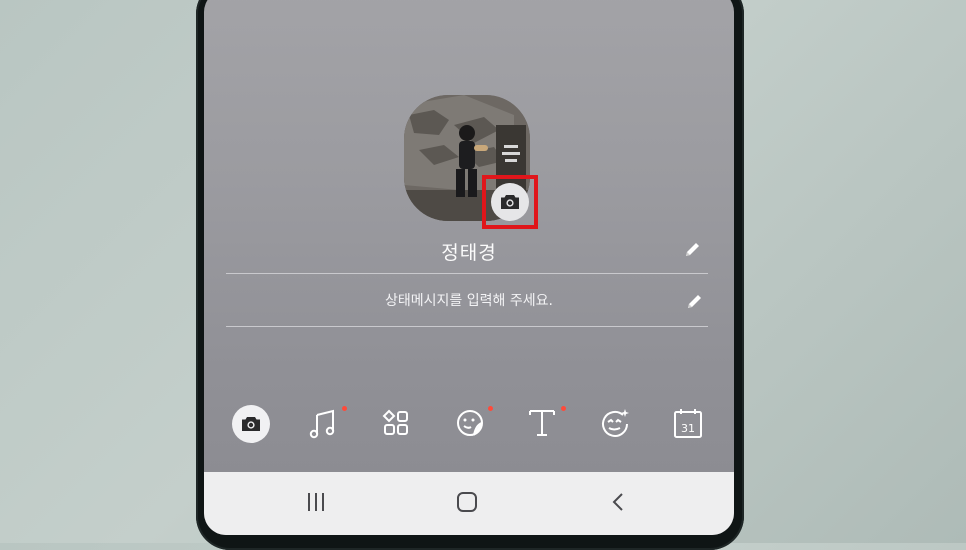  Describe the element at coordinates (542, 423) in the screenshot. I see `text-icon` at that location.